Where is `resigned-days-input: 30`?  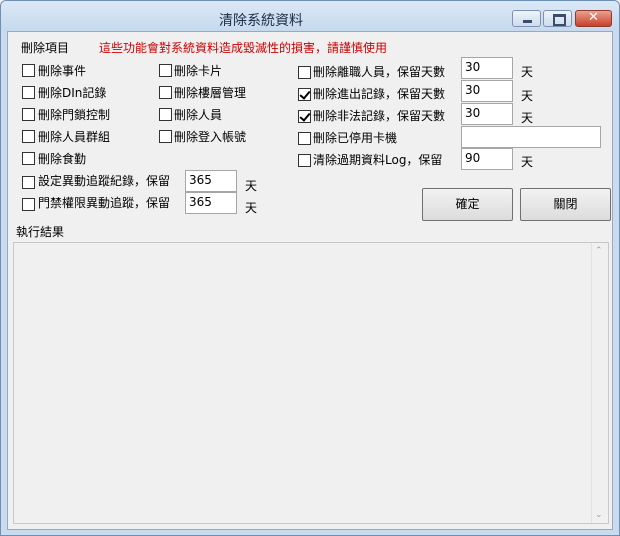 resigned-days-input: 30 is located at coordinates (487, 68).